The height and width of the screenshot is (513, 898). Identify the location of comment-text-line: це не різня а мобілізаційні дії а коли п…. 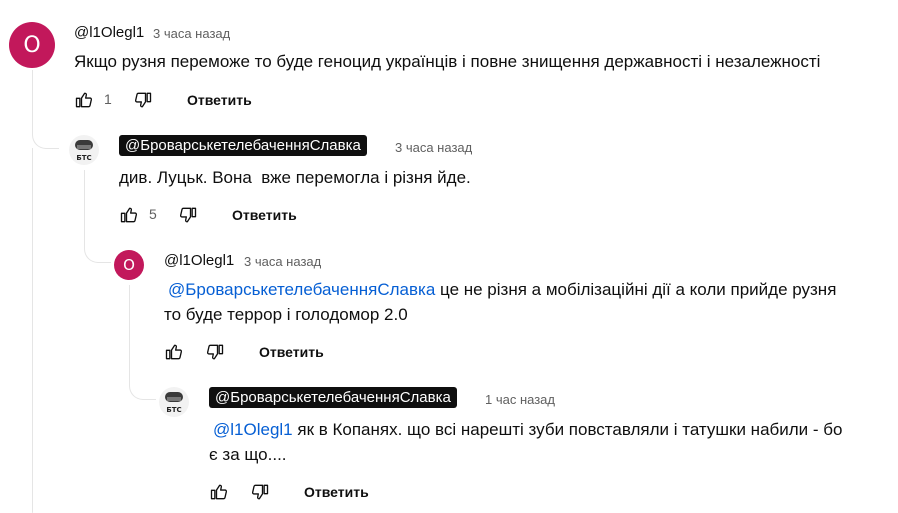
(636, 289).